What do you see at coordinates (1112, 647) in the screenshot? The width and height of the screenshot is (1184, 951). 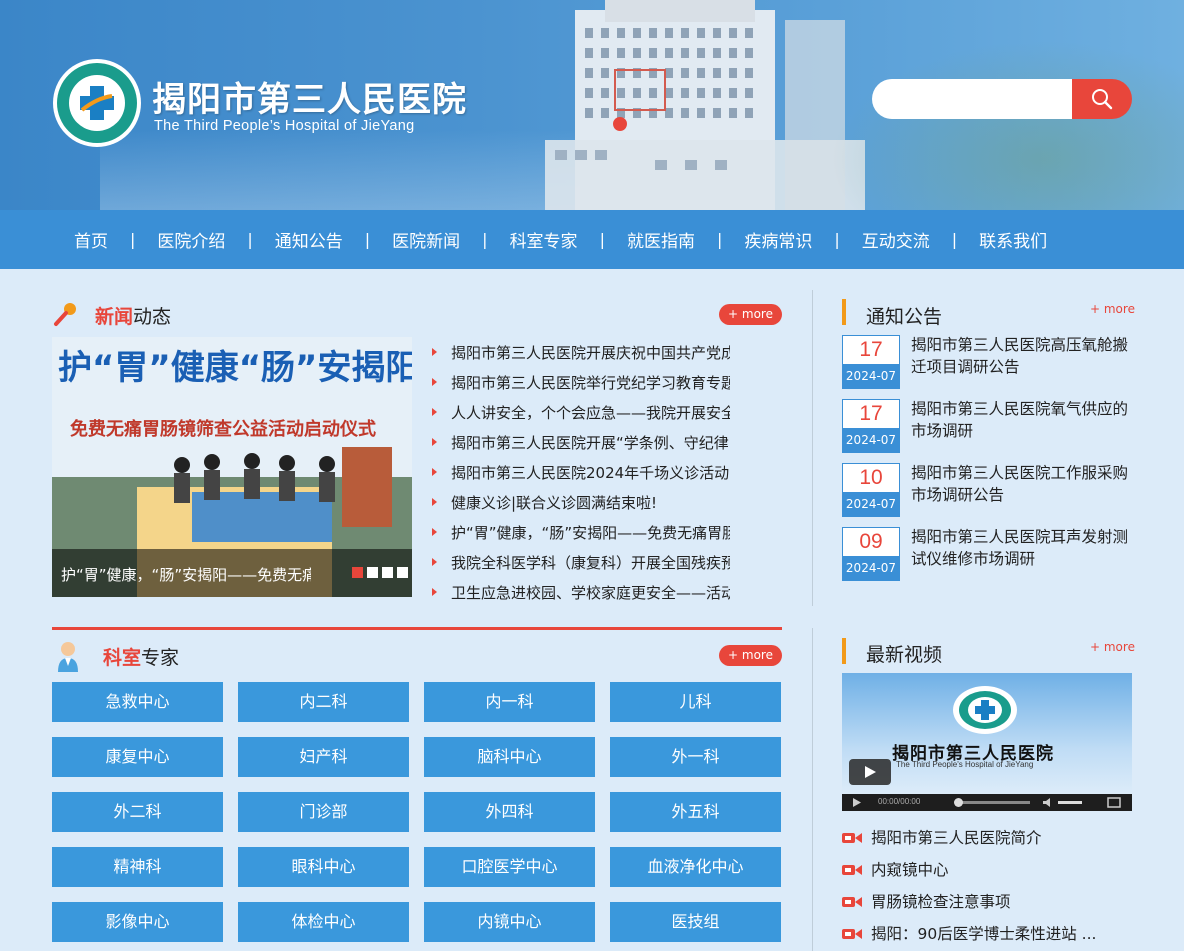 I see `videos-more-link: + more` at bounding box center [1112, 647].